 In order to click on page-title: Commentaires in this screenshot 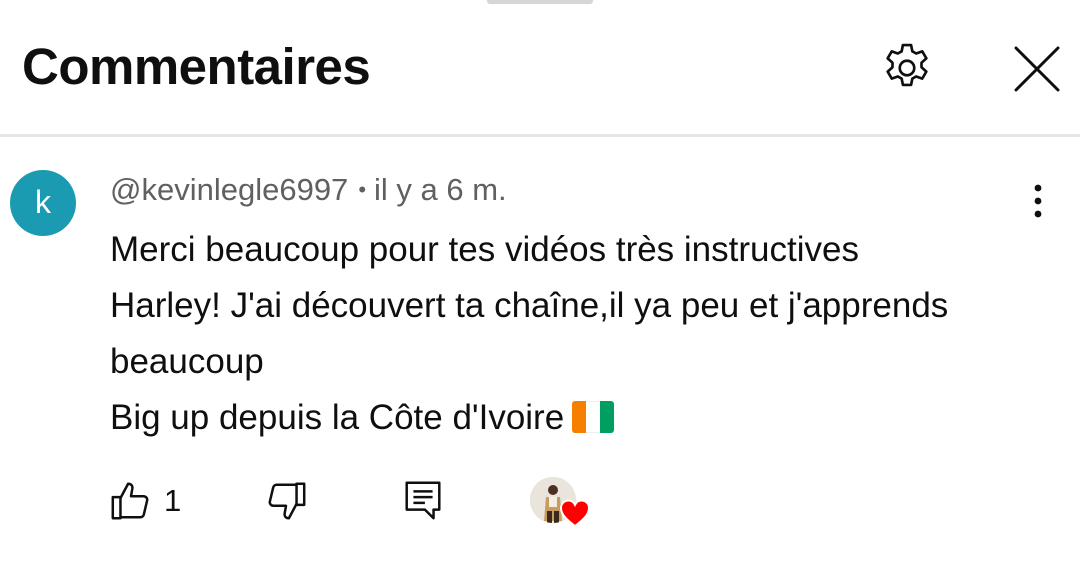, I will do `click(196, 66)`.